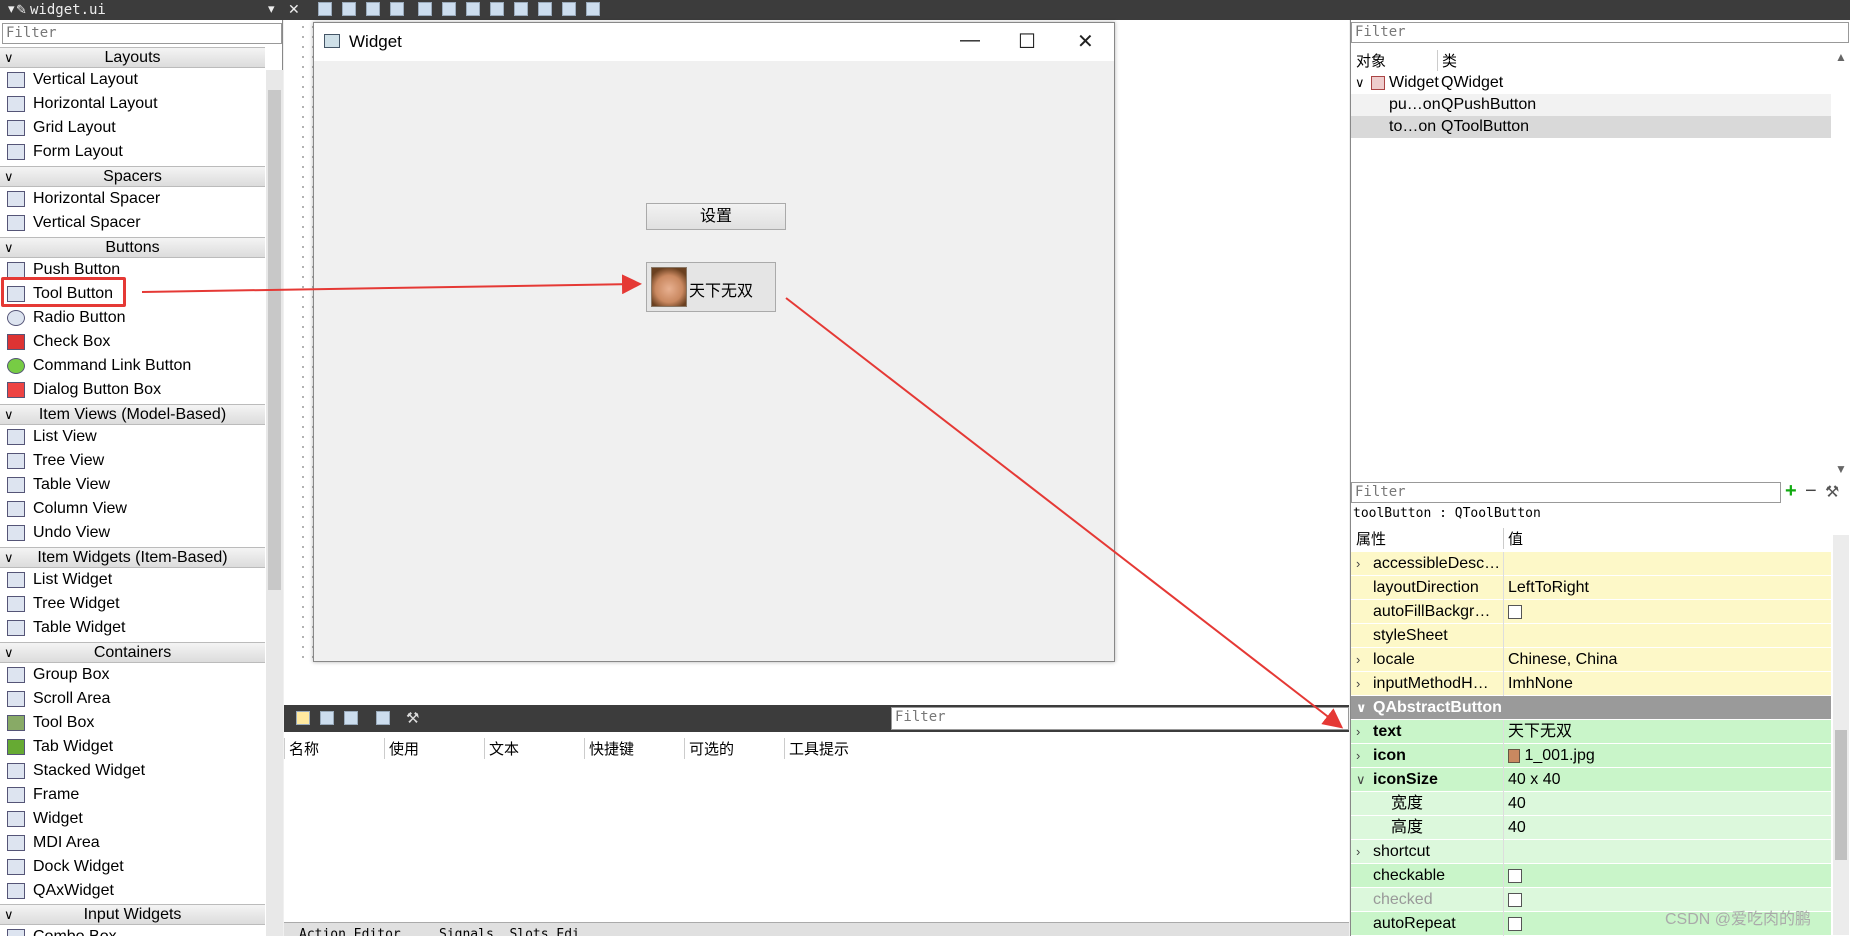  Describe the element at coordinates (391, 284) in the screenshot. I see `arrow-to-tool-button` at that location.